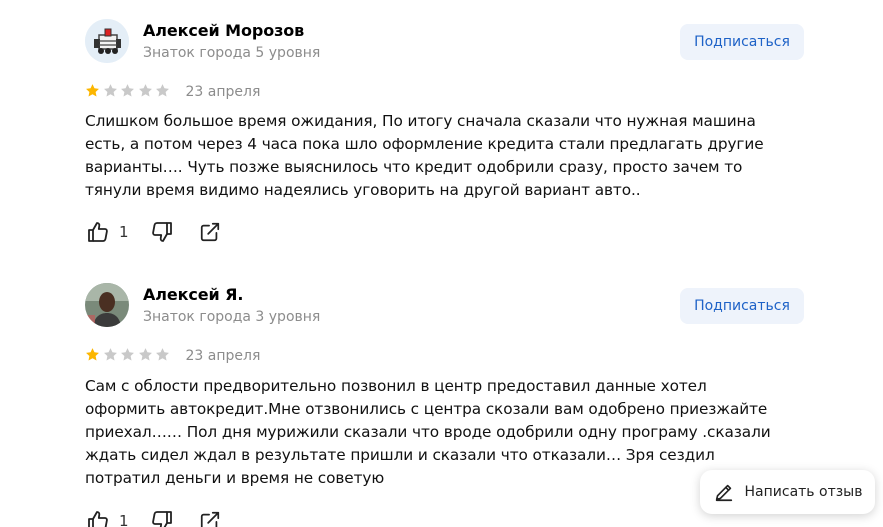  Describe the element at coordinates (232, 53) in the screenshot. I see `author-level: Знаток города 5 уровня` at that location.